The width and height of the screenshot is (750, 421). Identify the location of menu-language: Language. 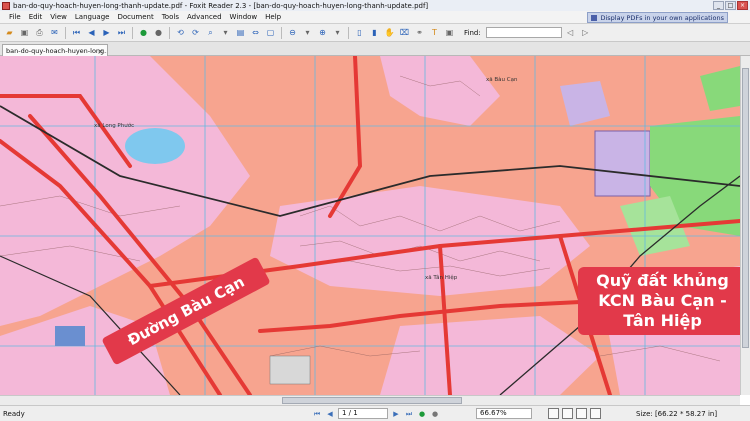
(92, 17).